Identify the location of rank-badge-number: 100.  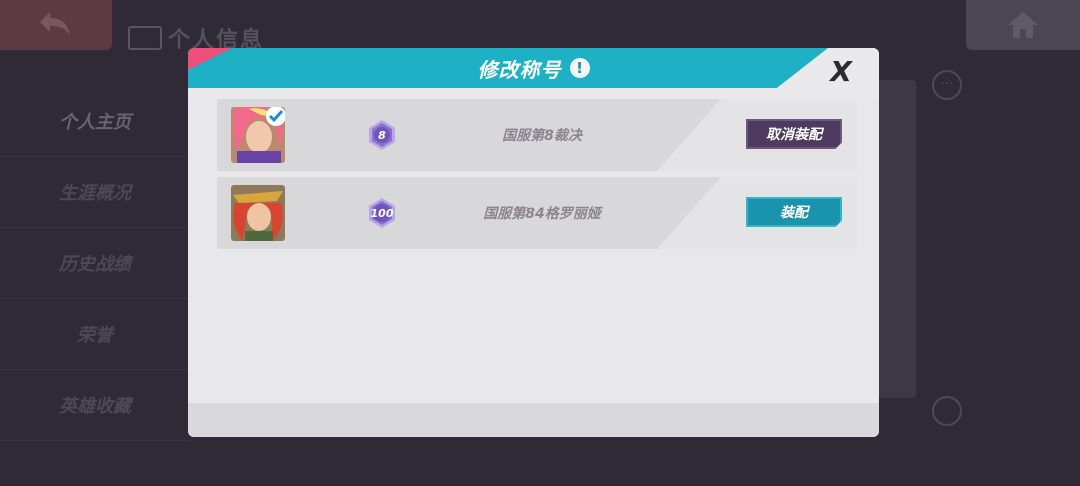
(382, 213).